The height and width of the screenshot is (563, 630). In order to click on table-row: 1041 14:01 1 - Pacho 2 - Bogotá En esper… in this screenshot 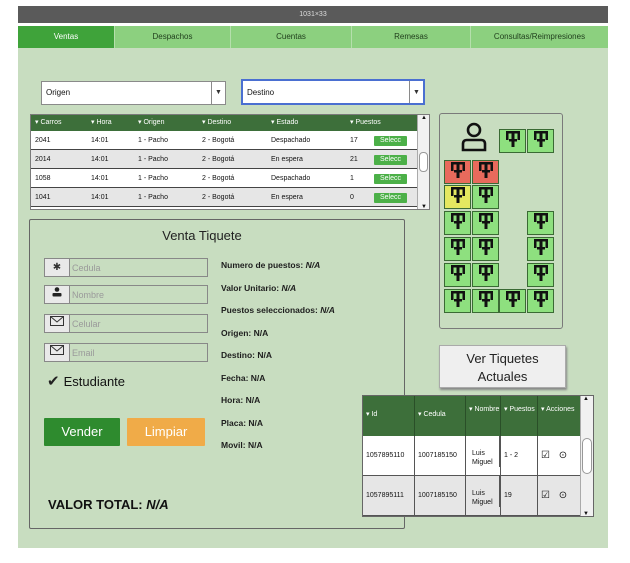, I will do `click(230, 197)`.